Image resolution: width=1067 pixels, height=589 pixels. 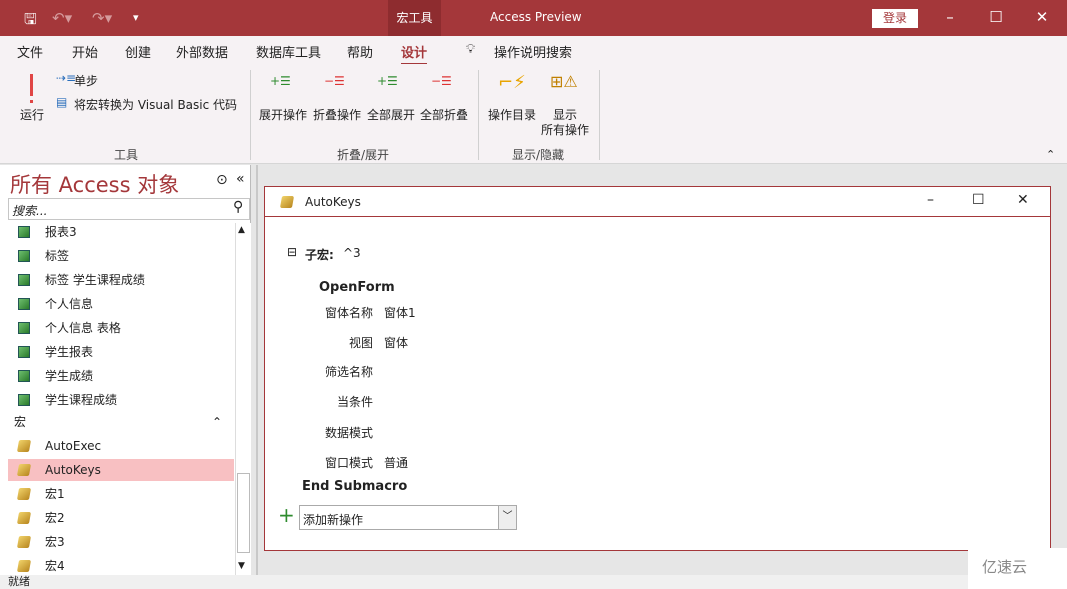 I want to click on scroll-thumb, so click(x=243, y=513).